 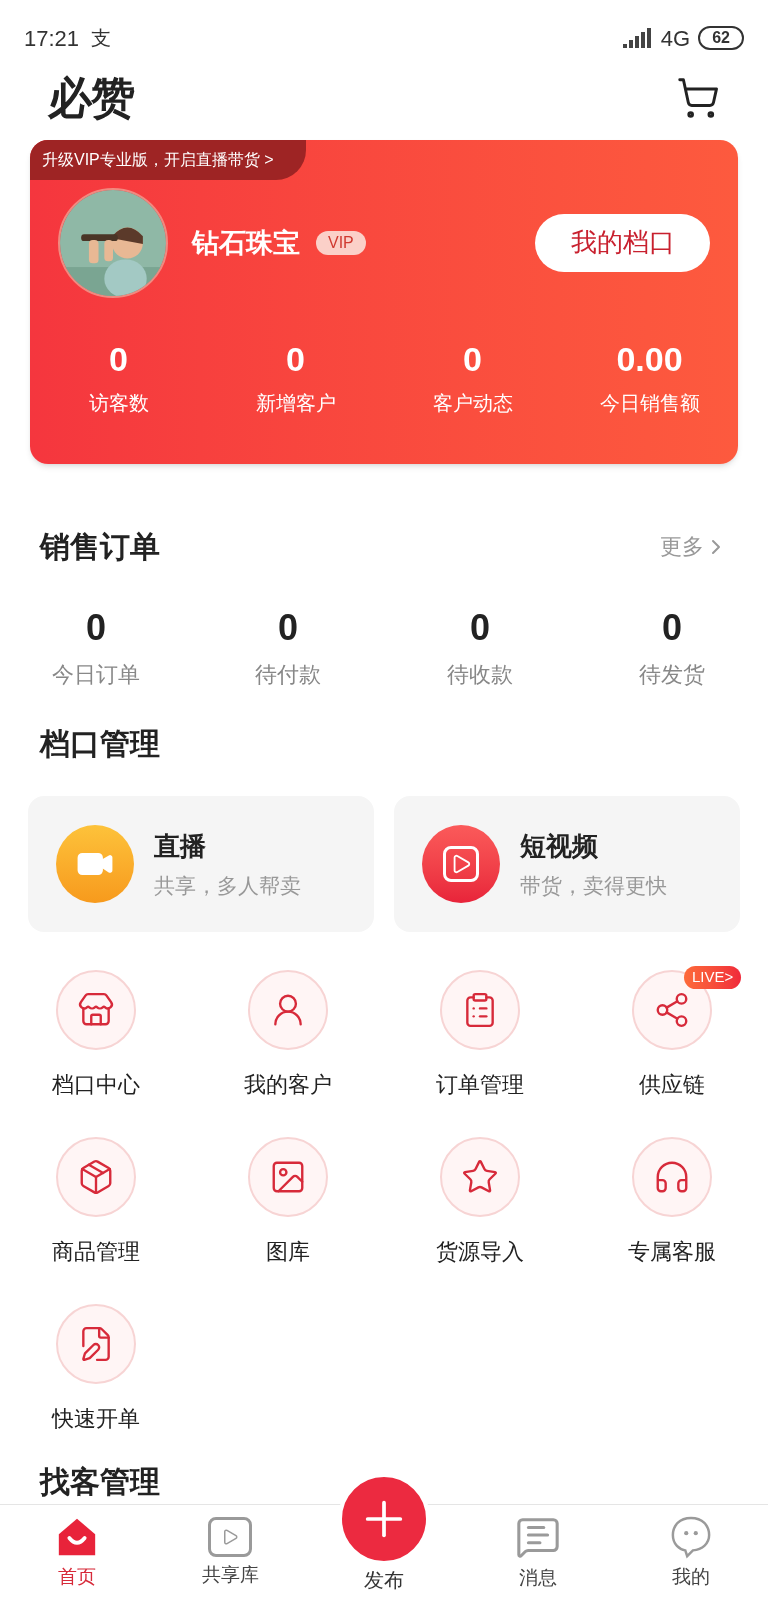 What do you see at coordinates (99, 744) in the screenshot?
I see `section-title: 档口管理` at bounding box center [99, 744].